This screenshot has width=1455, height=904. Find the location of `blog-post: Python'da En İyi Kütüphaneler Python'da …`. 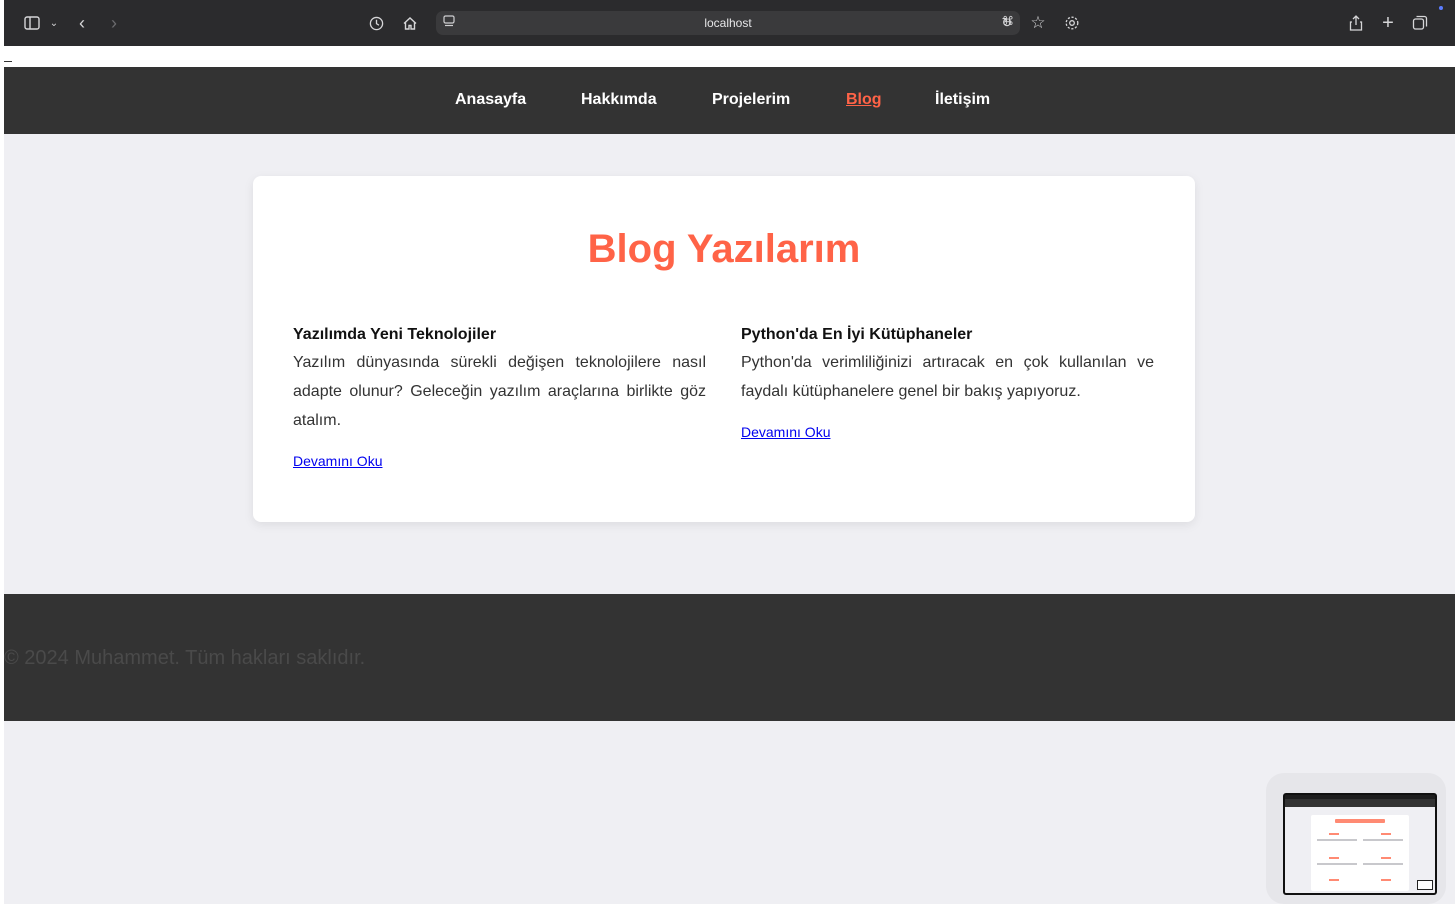

blog-post: Python'da En İyi Kütüphaneler Python'da … is located at coordinates (947, 383).